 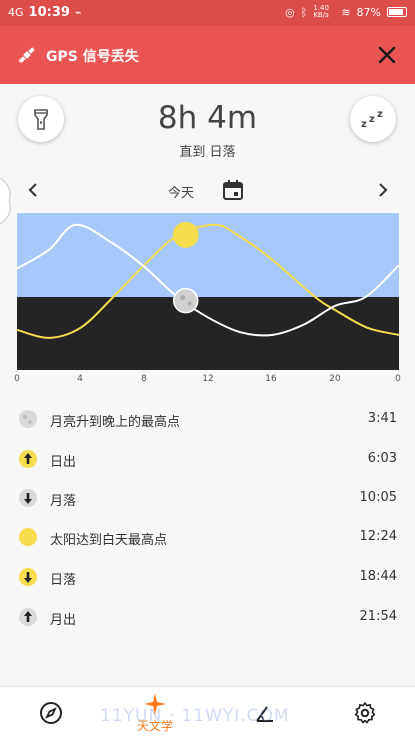 I want to click on event-time: 21:54, so click(x=378, y=616).